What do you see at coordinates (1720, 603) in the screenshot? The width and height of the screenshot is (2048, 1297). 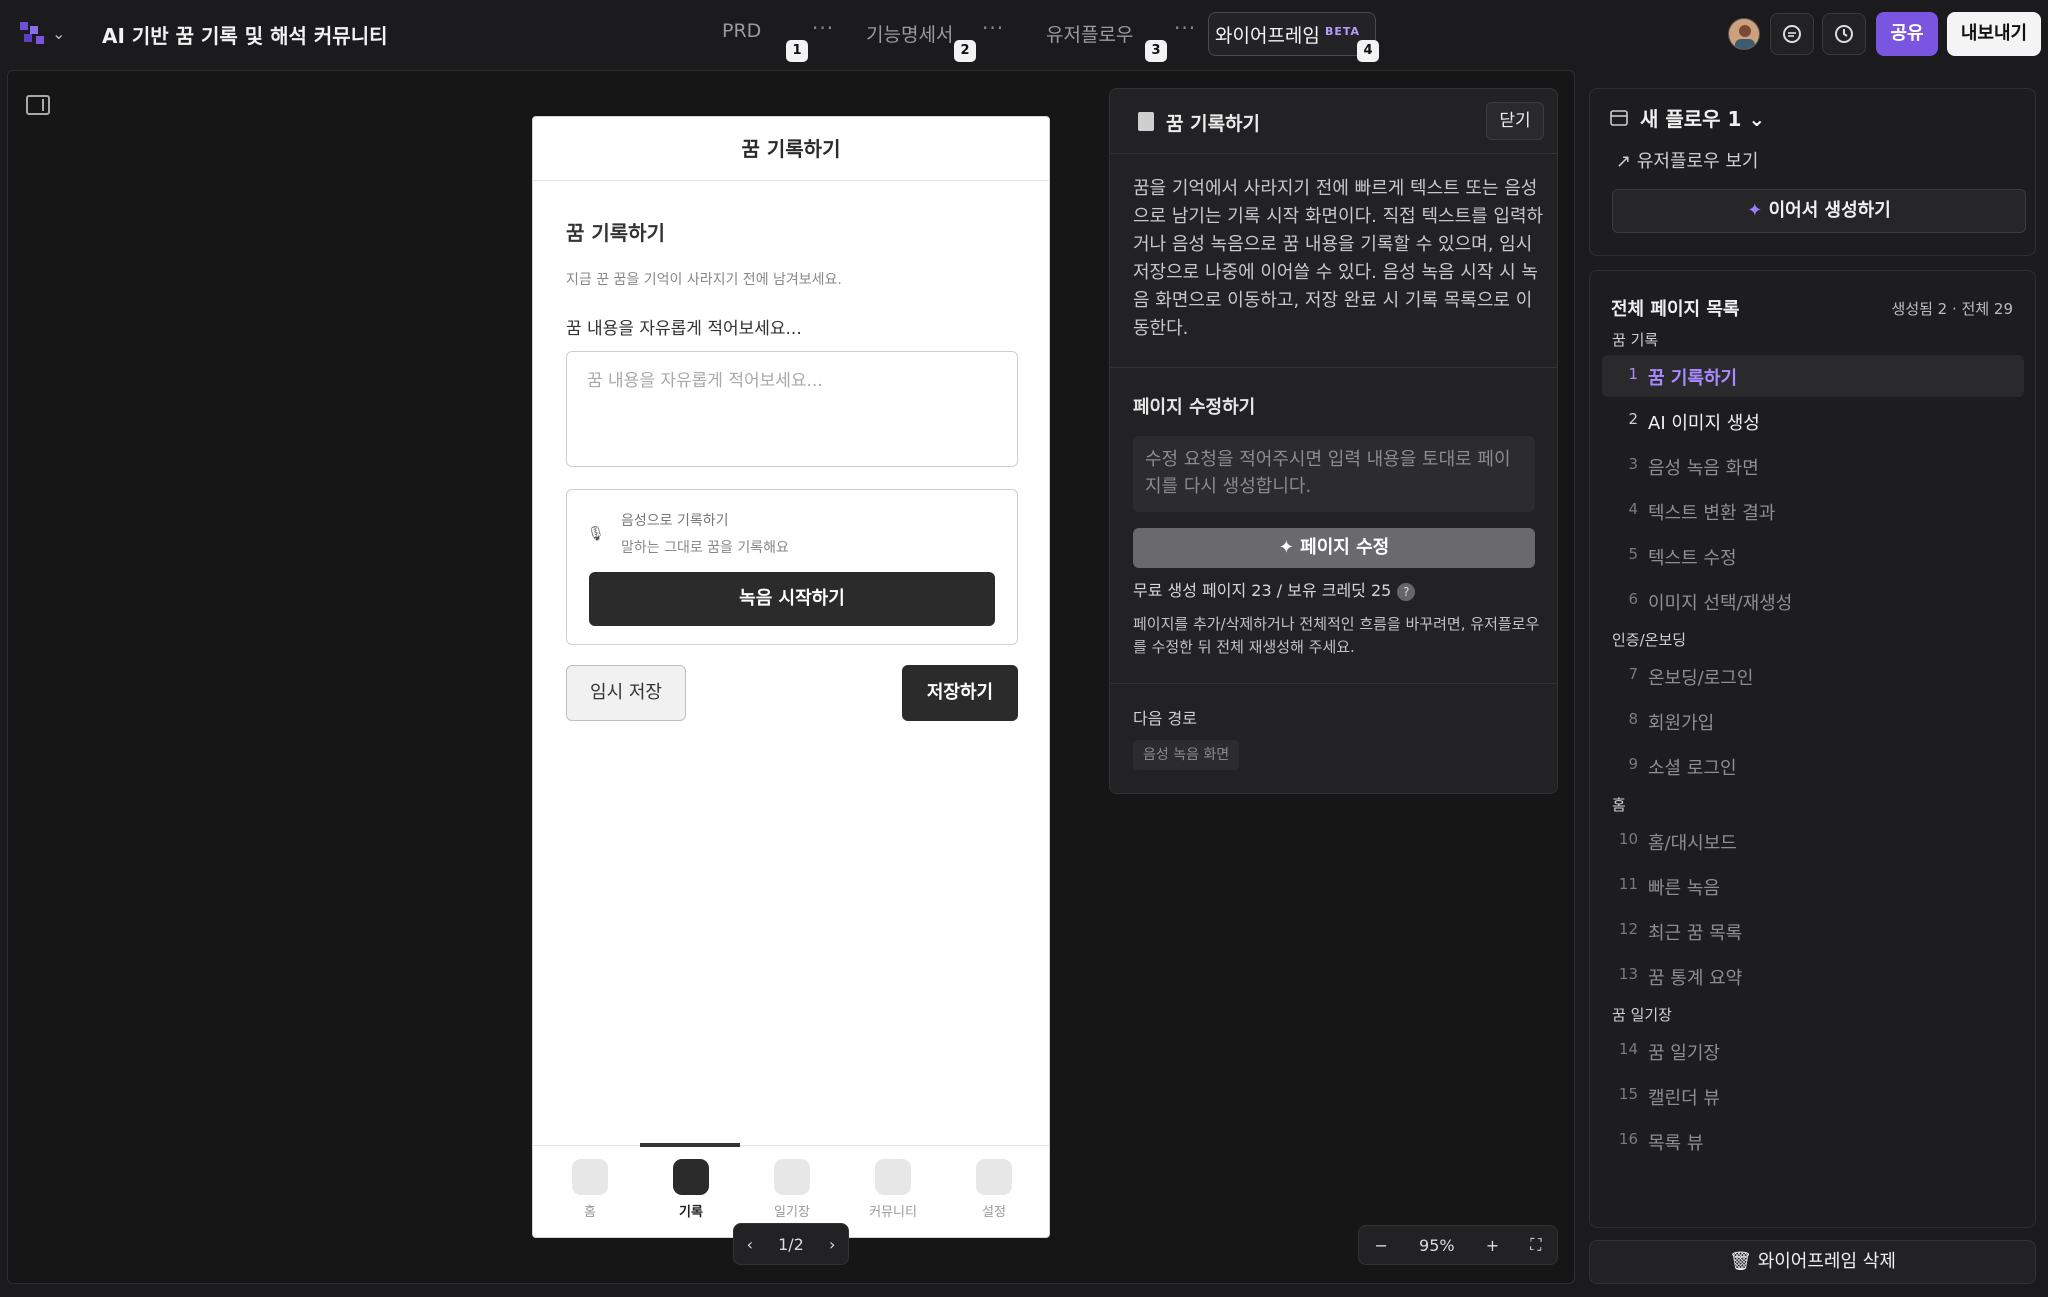 I see `page-label: 이미지 선택/재생성` at bounding box center [1720, 603].